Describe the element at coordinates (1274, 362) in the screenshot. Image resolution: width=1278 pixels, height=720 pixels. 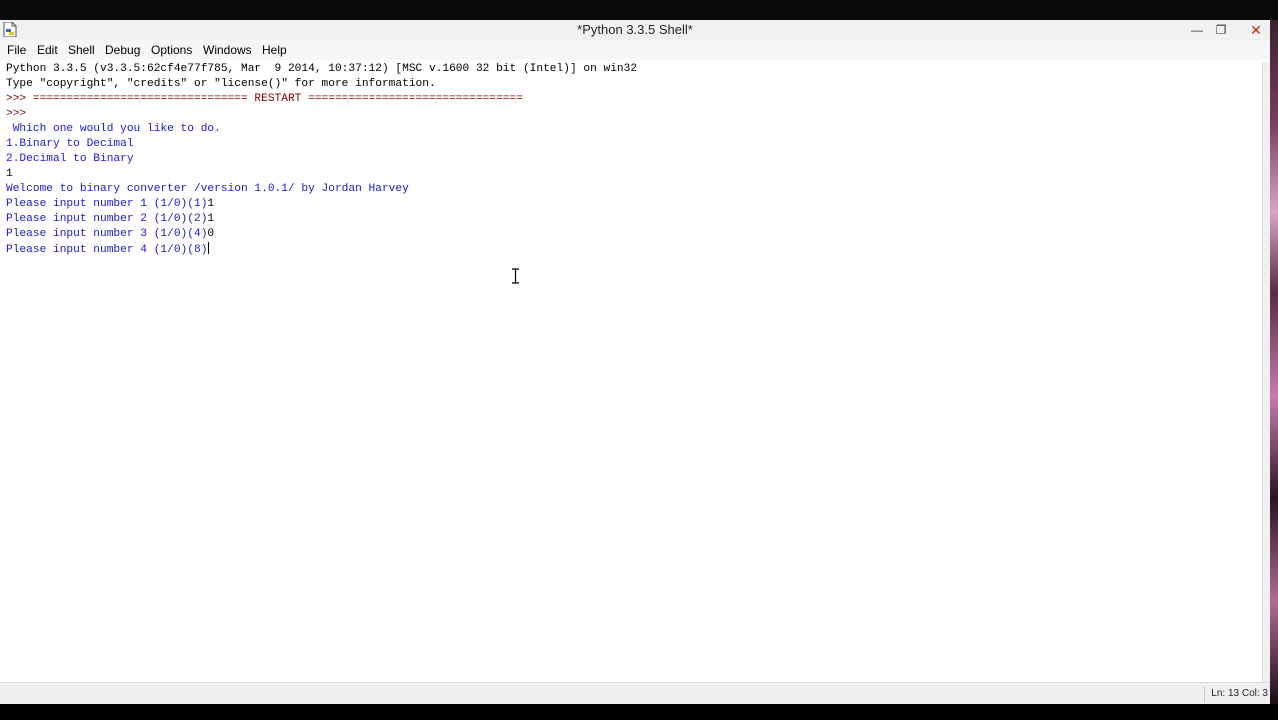
I see `desktop-background-edge` at that location.